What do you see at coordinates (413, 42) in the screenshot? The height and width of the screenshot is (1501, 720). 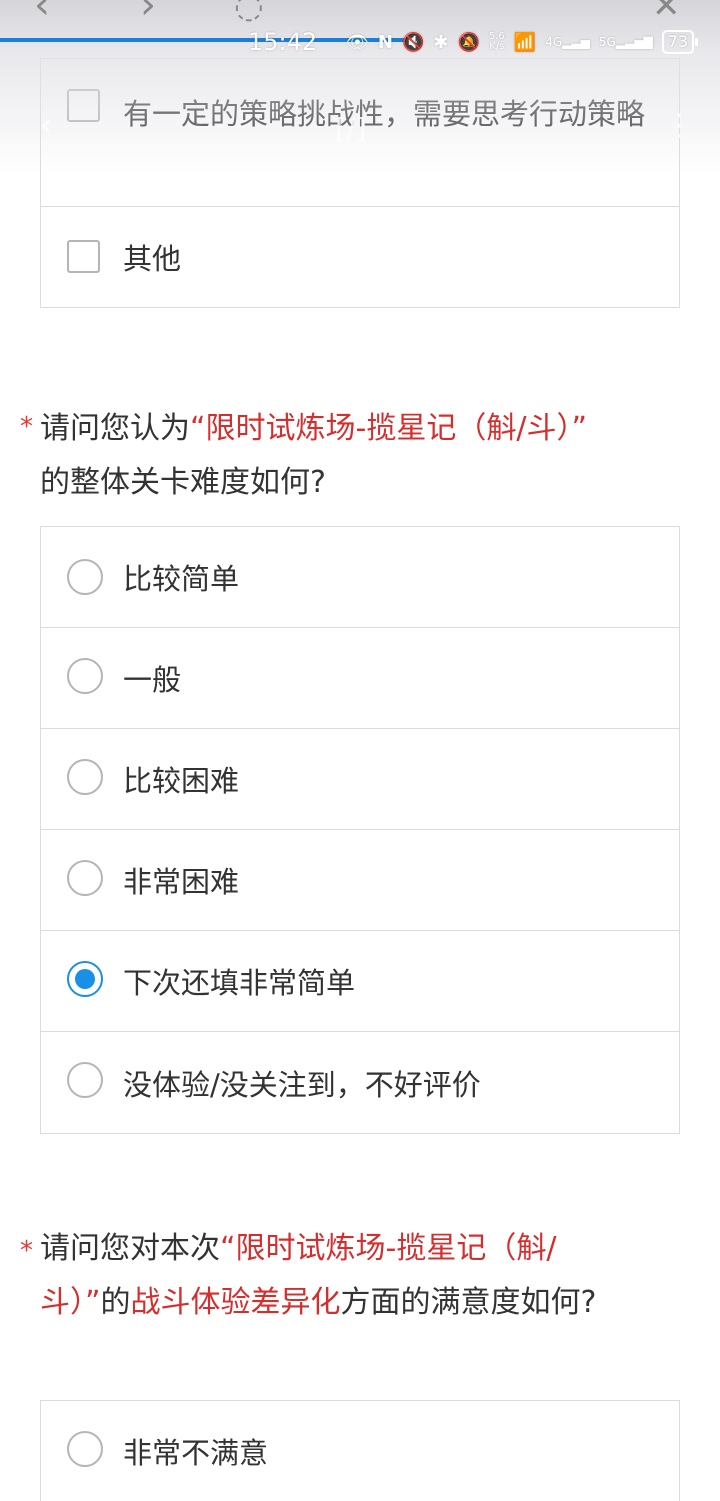 I see `mute-icon: 🔇` at bounding box center [413, 42].